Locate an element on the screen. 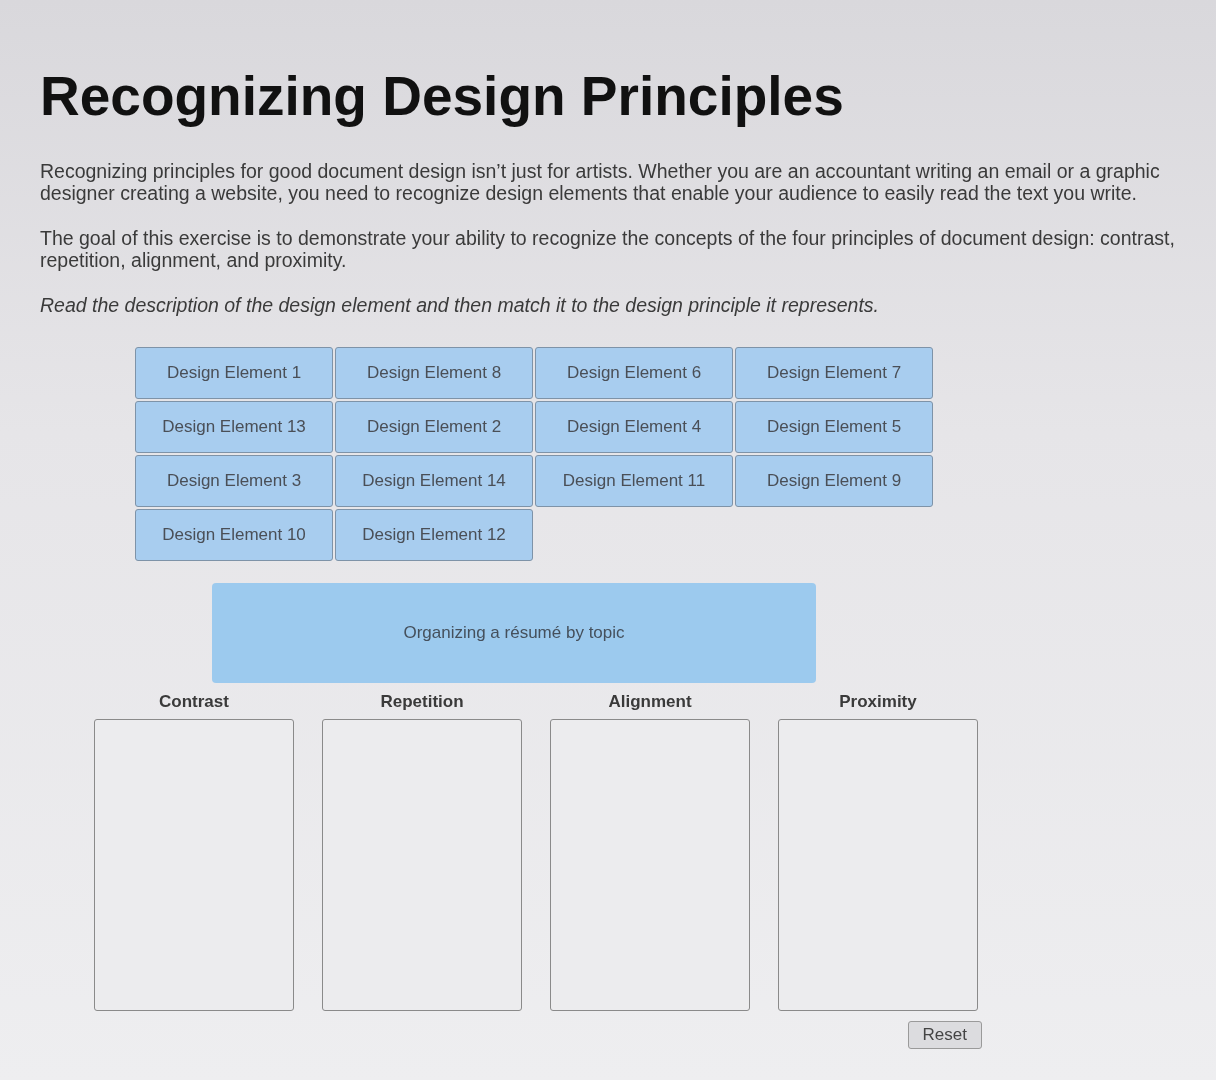  design-element-tile: Design Element 7 is located at coordinates (834, 373).